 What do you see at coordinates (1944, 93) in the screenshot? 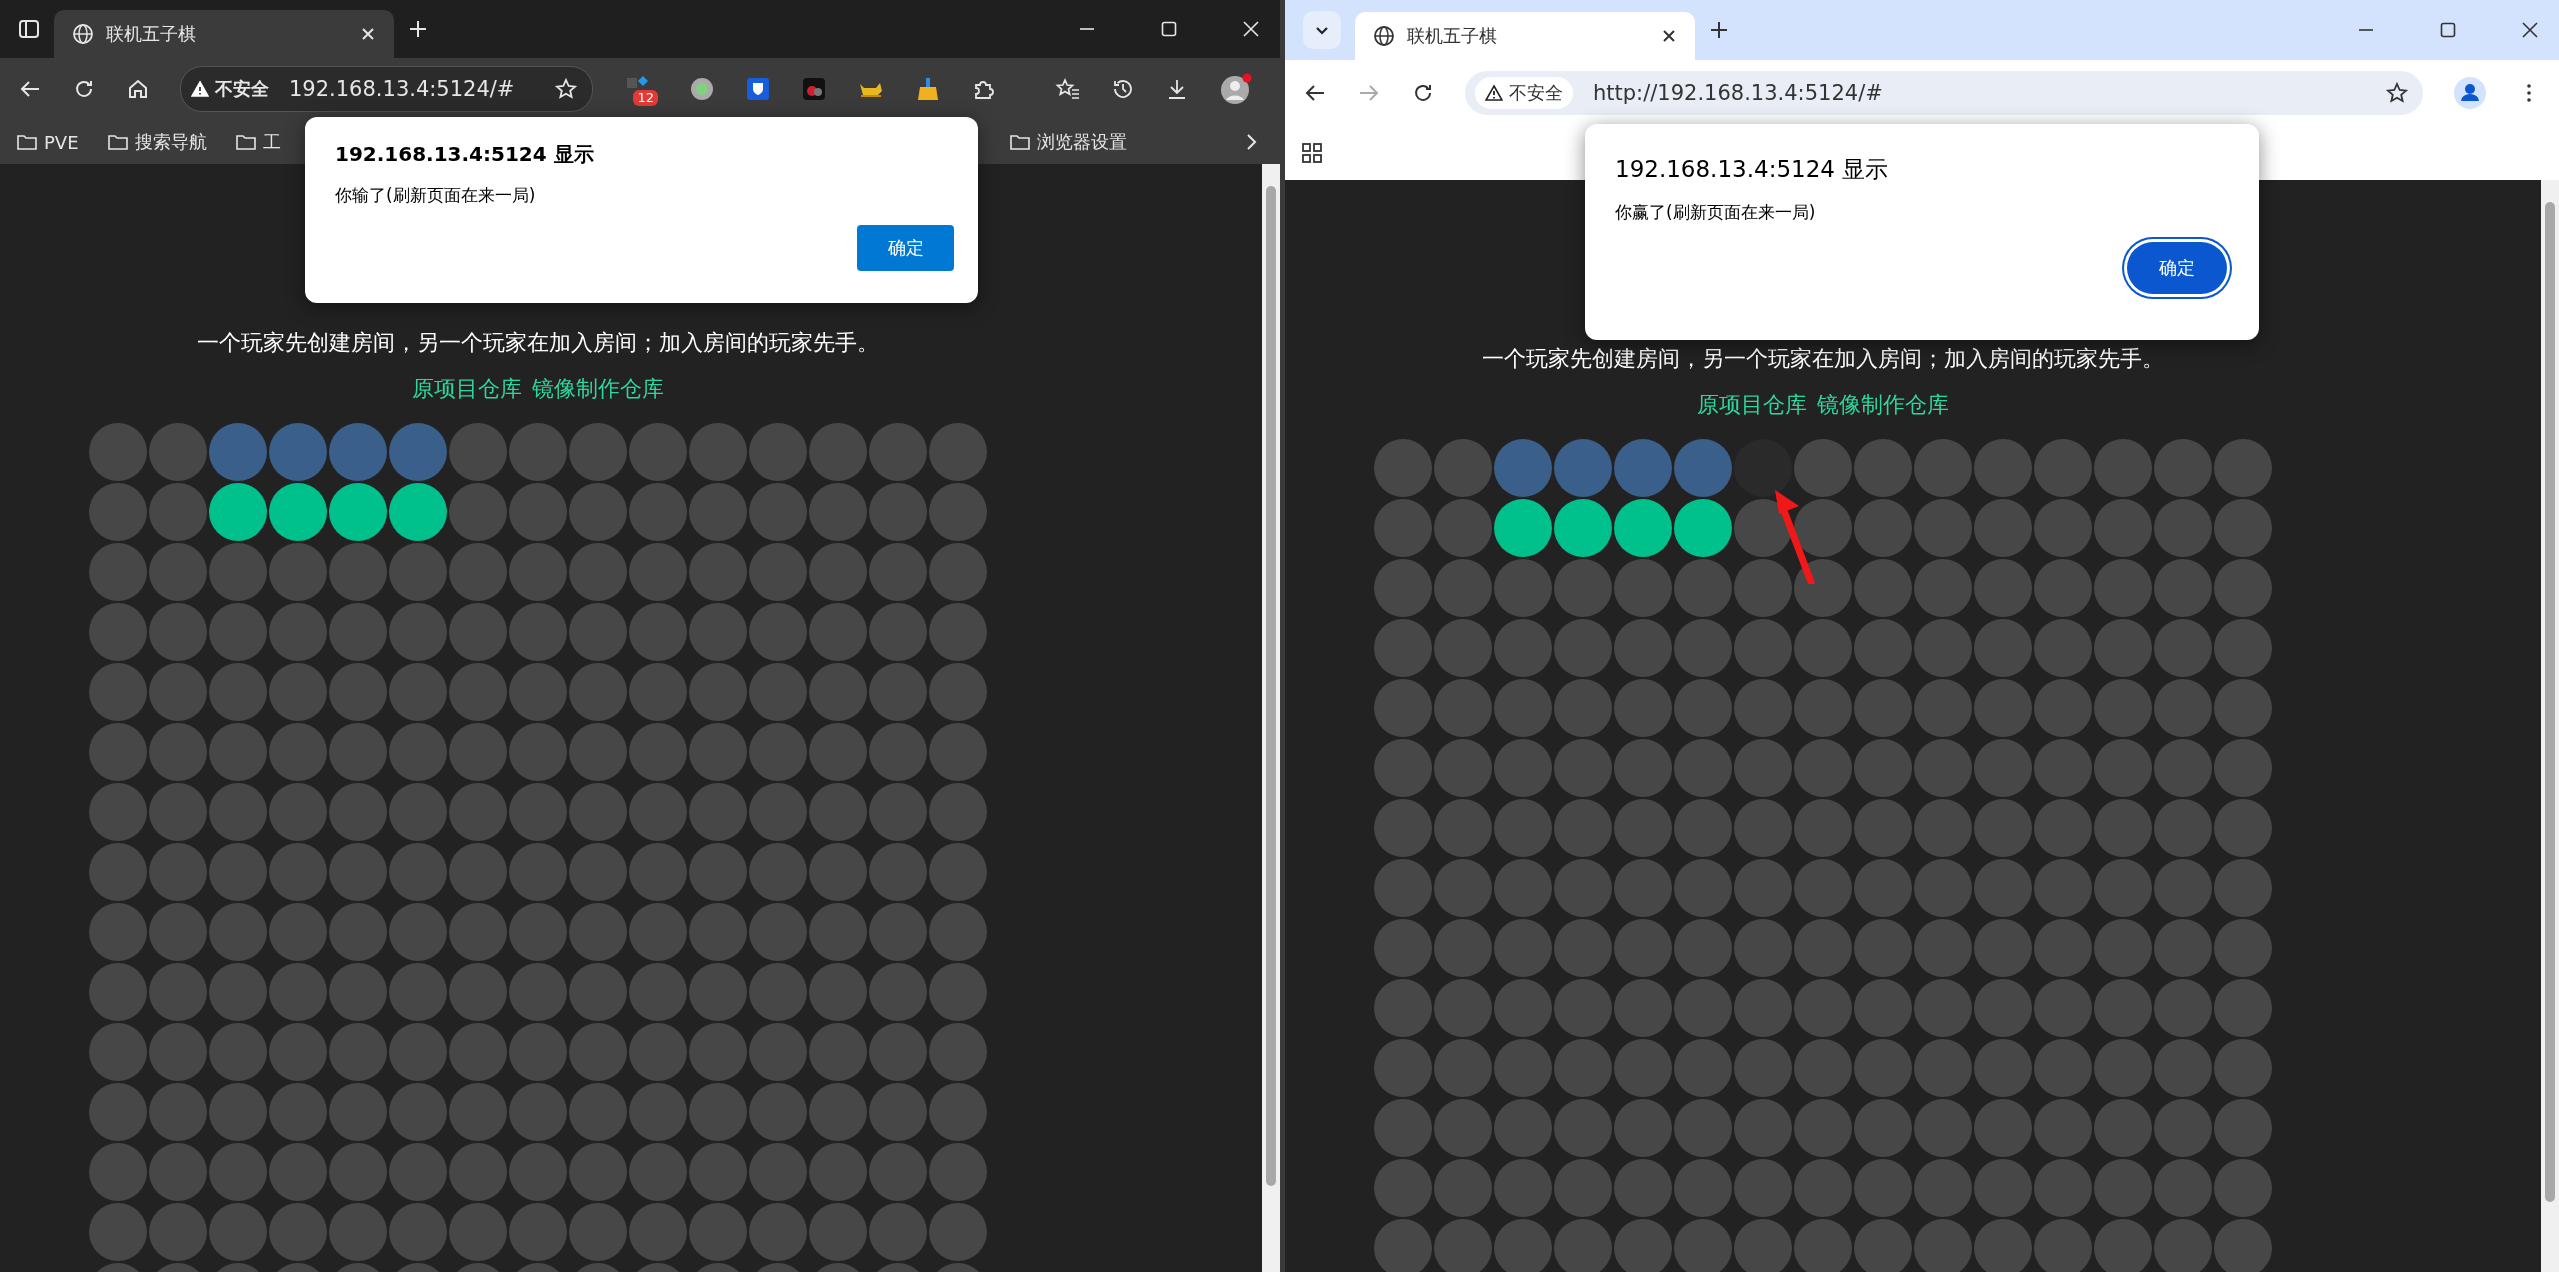
I see `address-bar: 不安全 http://192.168.13.4:5124/#` at bounding box center [1944, 93].